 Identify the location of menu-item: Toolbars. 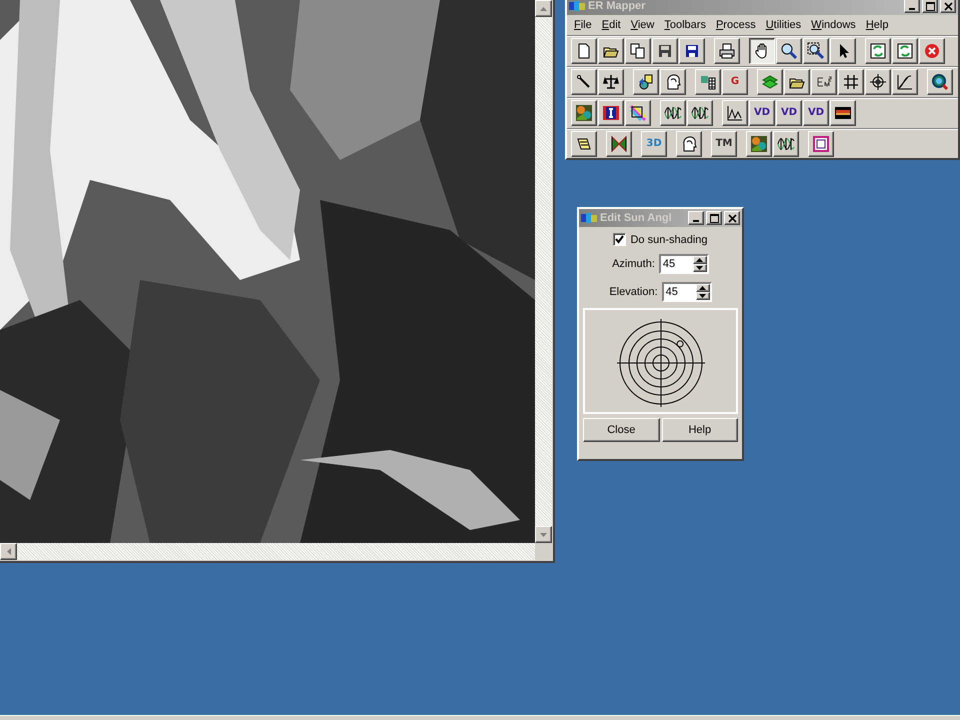
(685, 25).